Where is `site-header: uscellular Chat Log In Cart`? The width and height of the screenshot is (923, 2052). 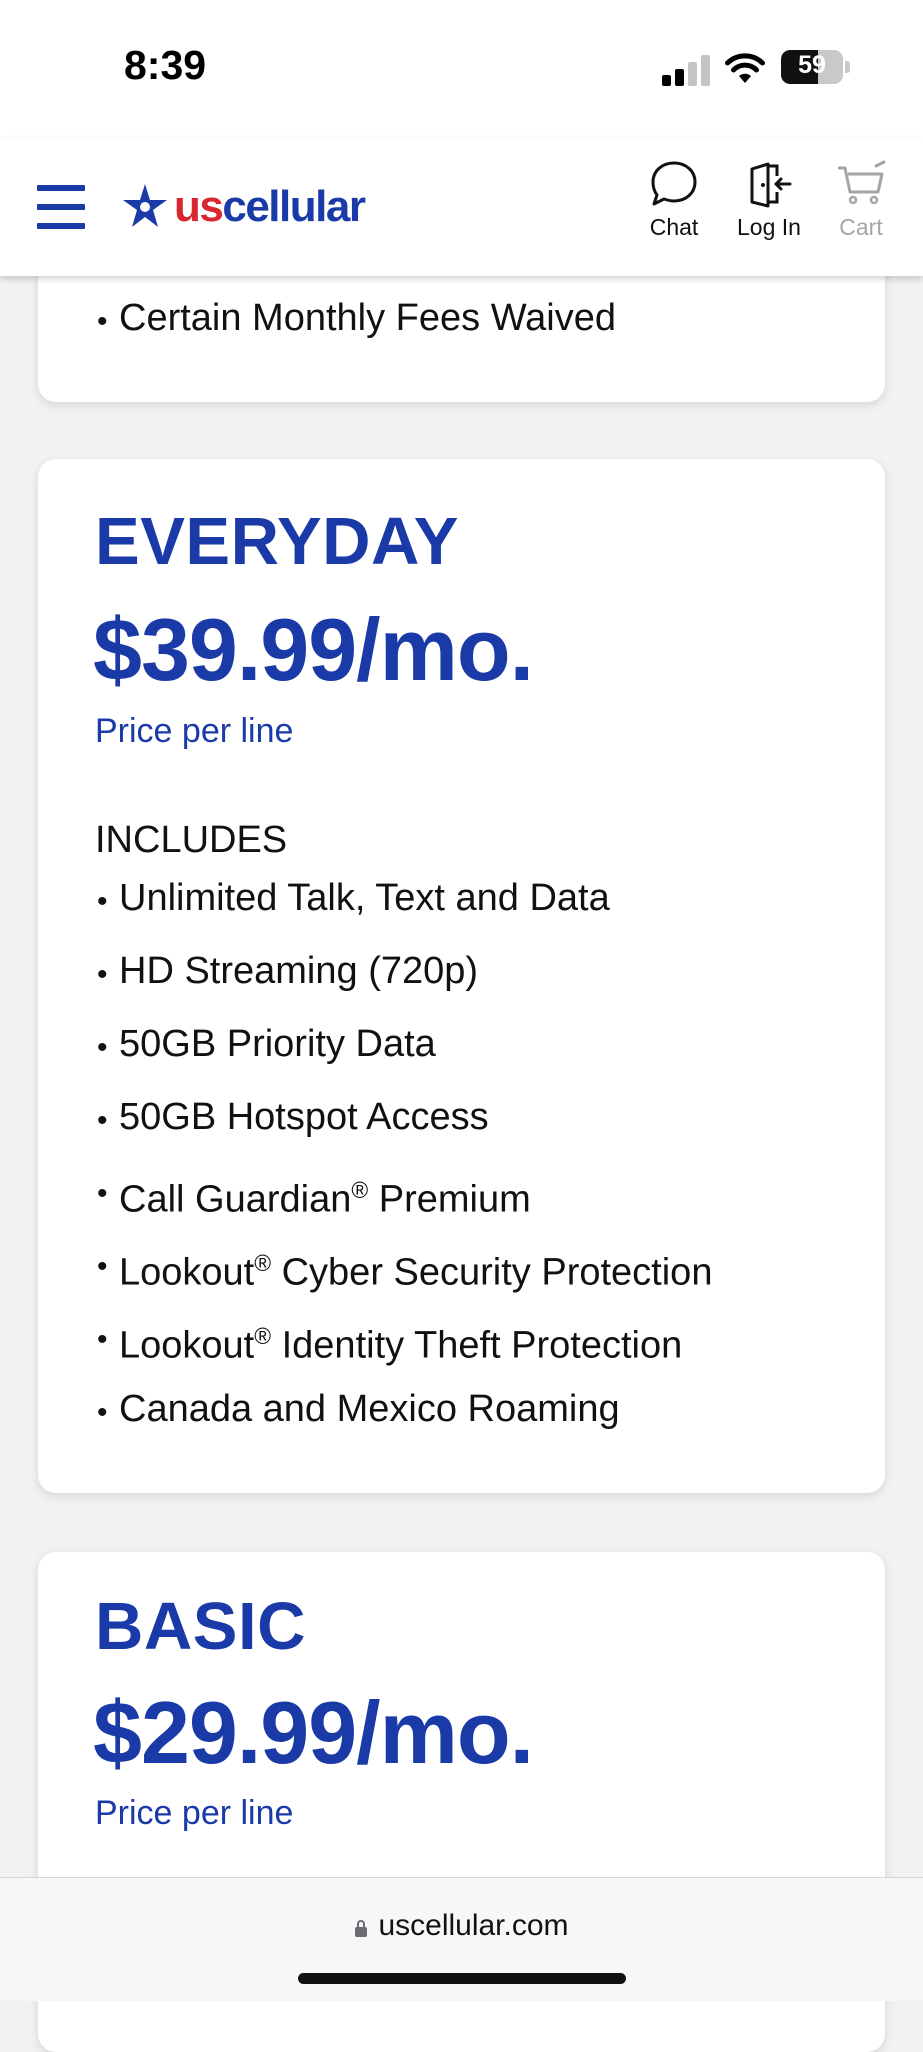 site-header: uscellular Chat Log In Cart is located at coordinates (461, 207).